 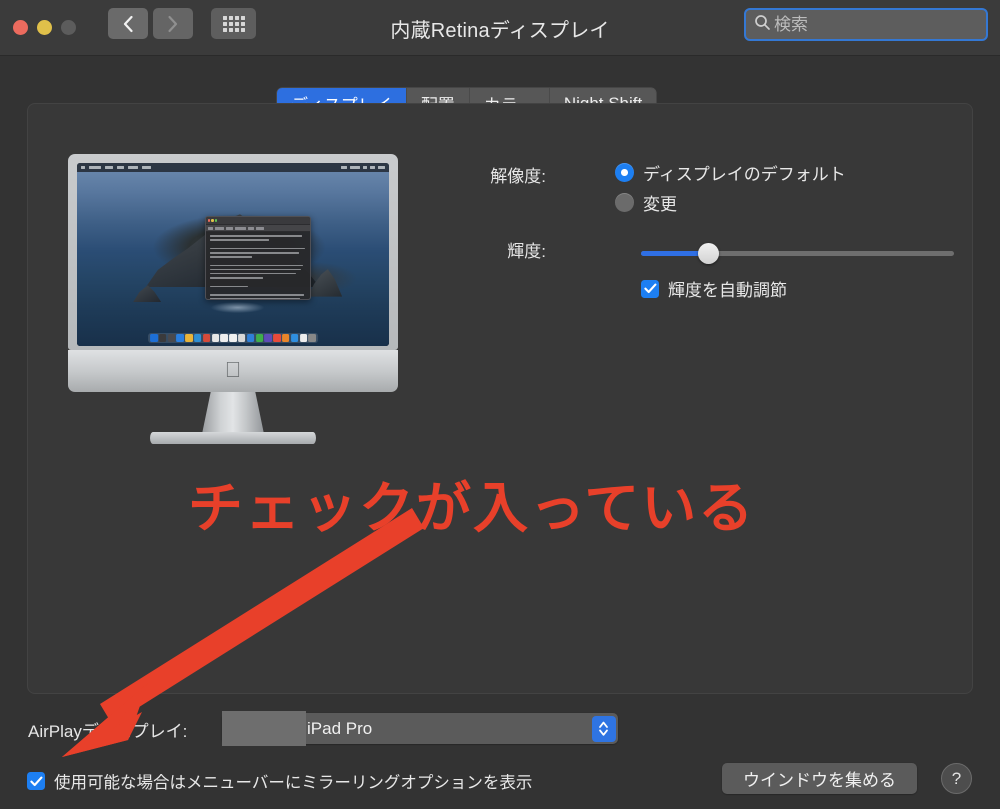 I want to click on minimize-button-icon, so click(x=44, y=27).